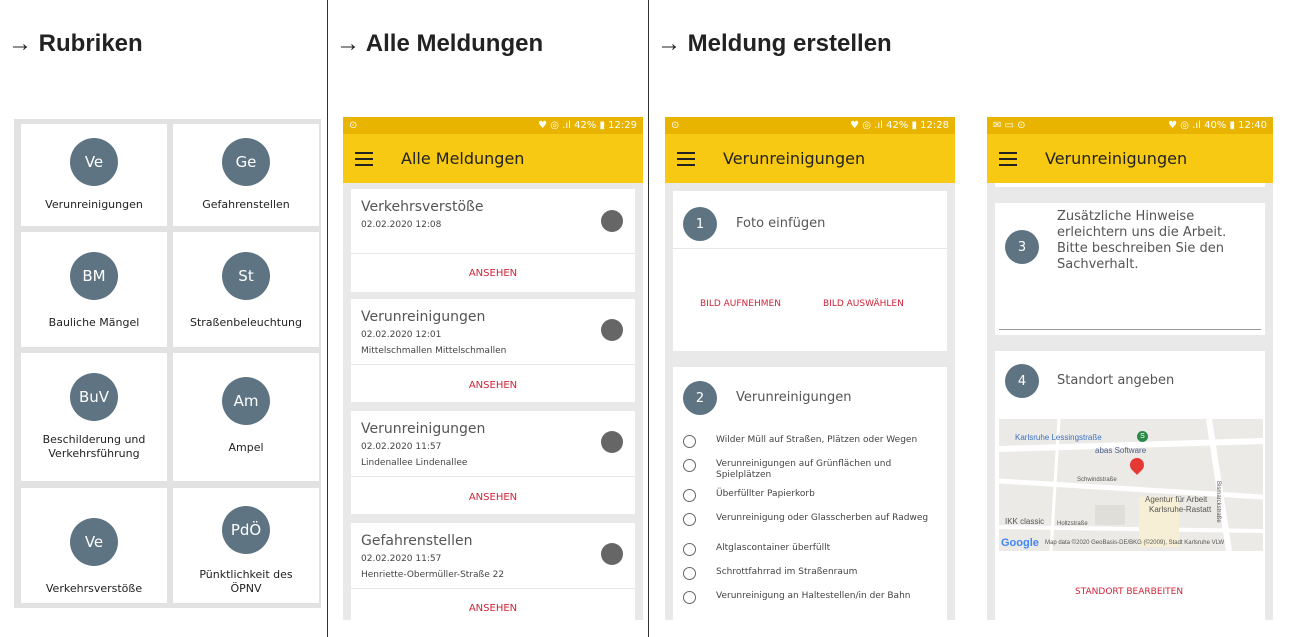 The width and height of the screenshot is (1297, 637). Describe the element at coordinates (781, 223) in the screenshot. I see `step-label: Foto einfügen` at that location.